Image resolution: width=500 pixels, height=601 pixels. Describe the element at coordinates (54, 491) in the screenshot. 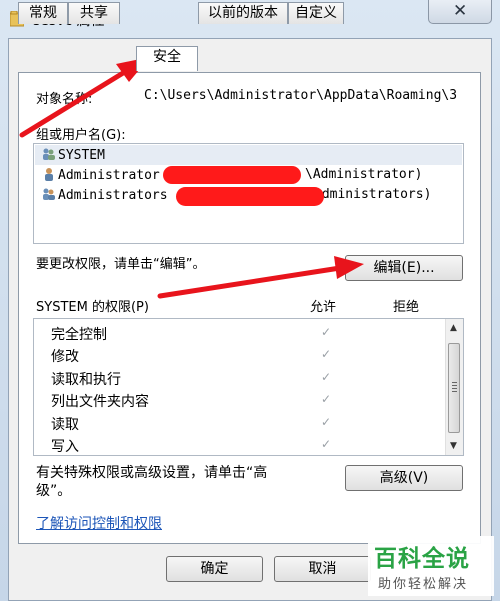

I see `advanced-hint-line2: 级”。` at that location.